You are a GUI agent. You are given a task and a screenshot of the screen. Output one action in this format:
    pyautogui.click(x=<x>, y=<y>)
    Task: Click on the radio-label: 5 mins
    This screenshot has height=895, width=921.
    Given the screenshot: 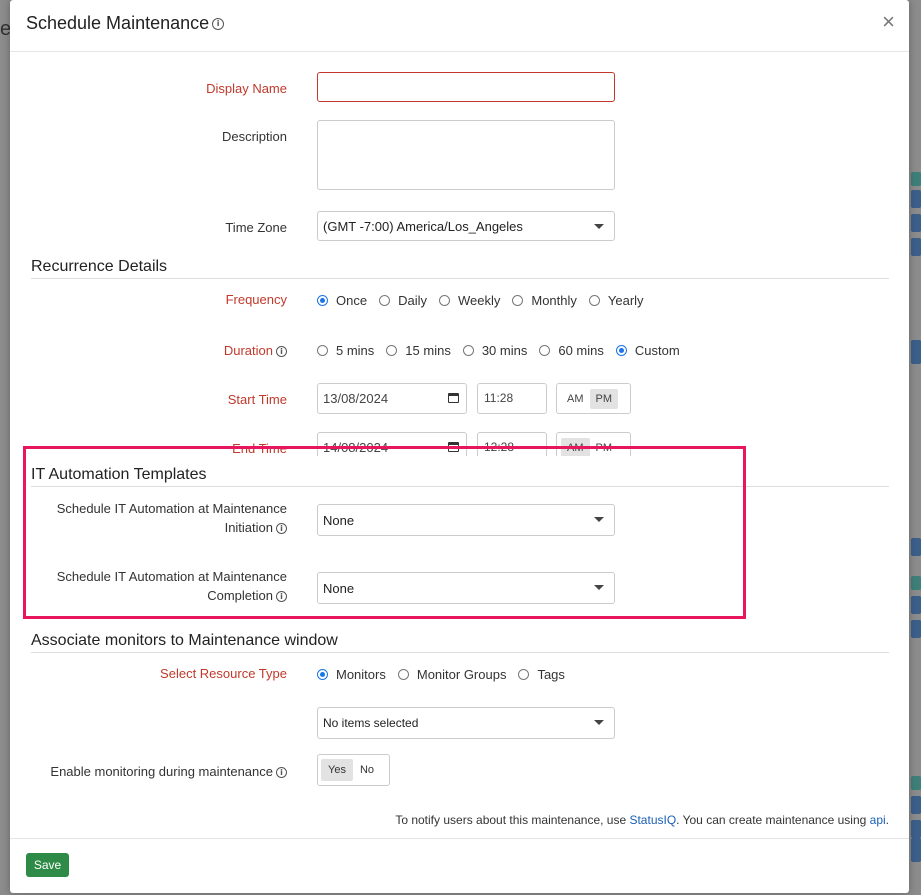 What is the action you would take?
    pyautogui.click(x=355, y=350)
    